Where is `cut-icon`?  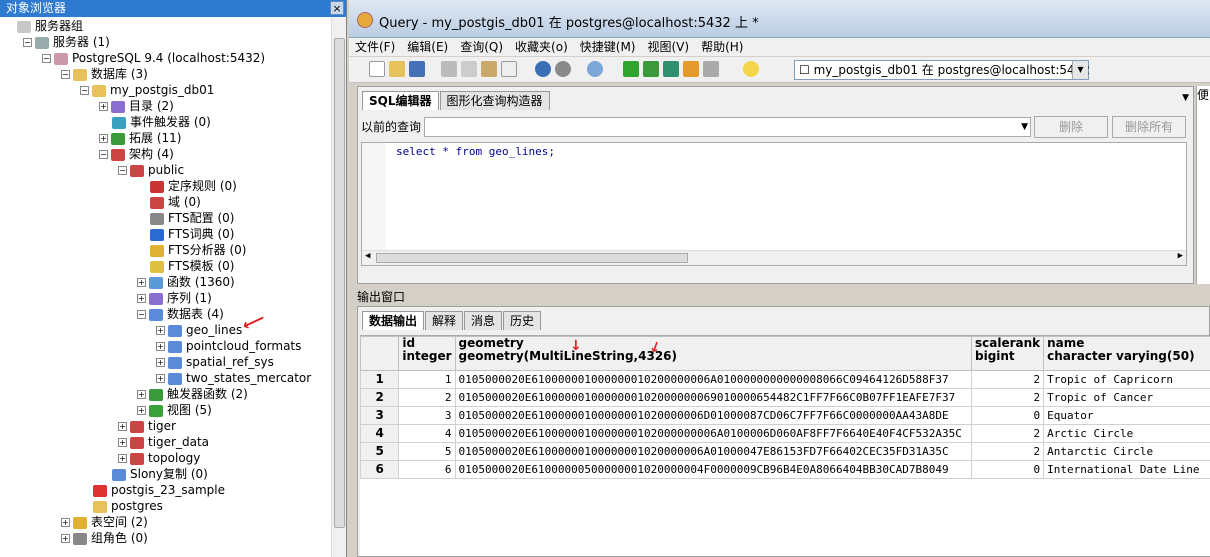
cut-icon is located at coordinates (449, 69).